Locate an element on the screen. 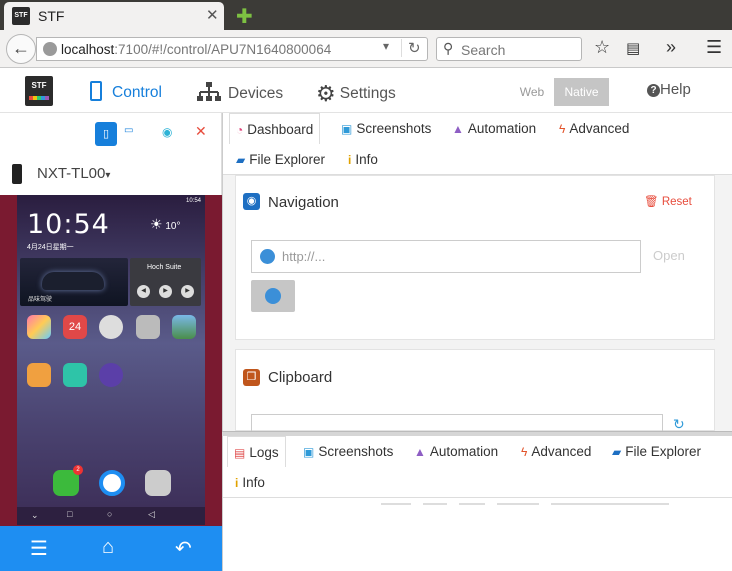  tab-close-icon: ✕ is located at coordinates (212, 15).